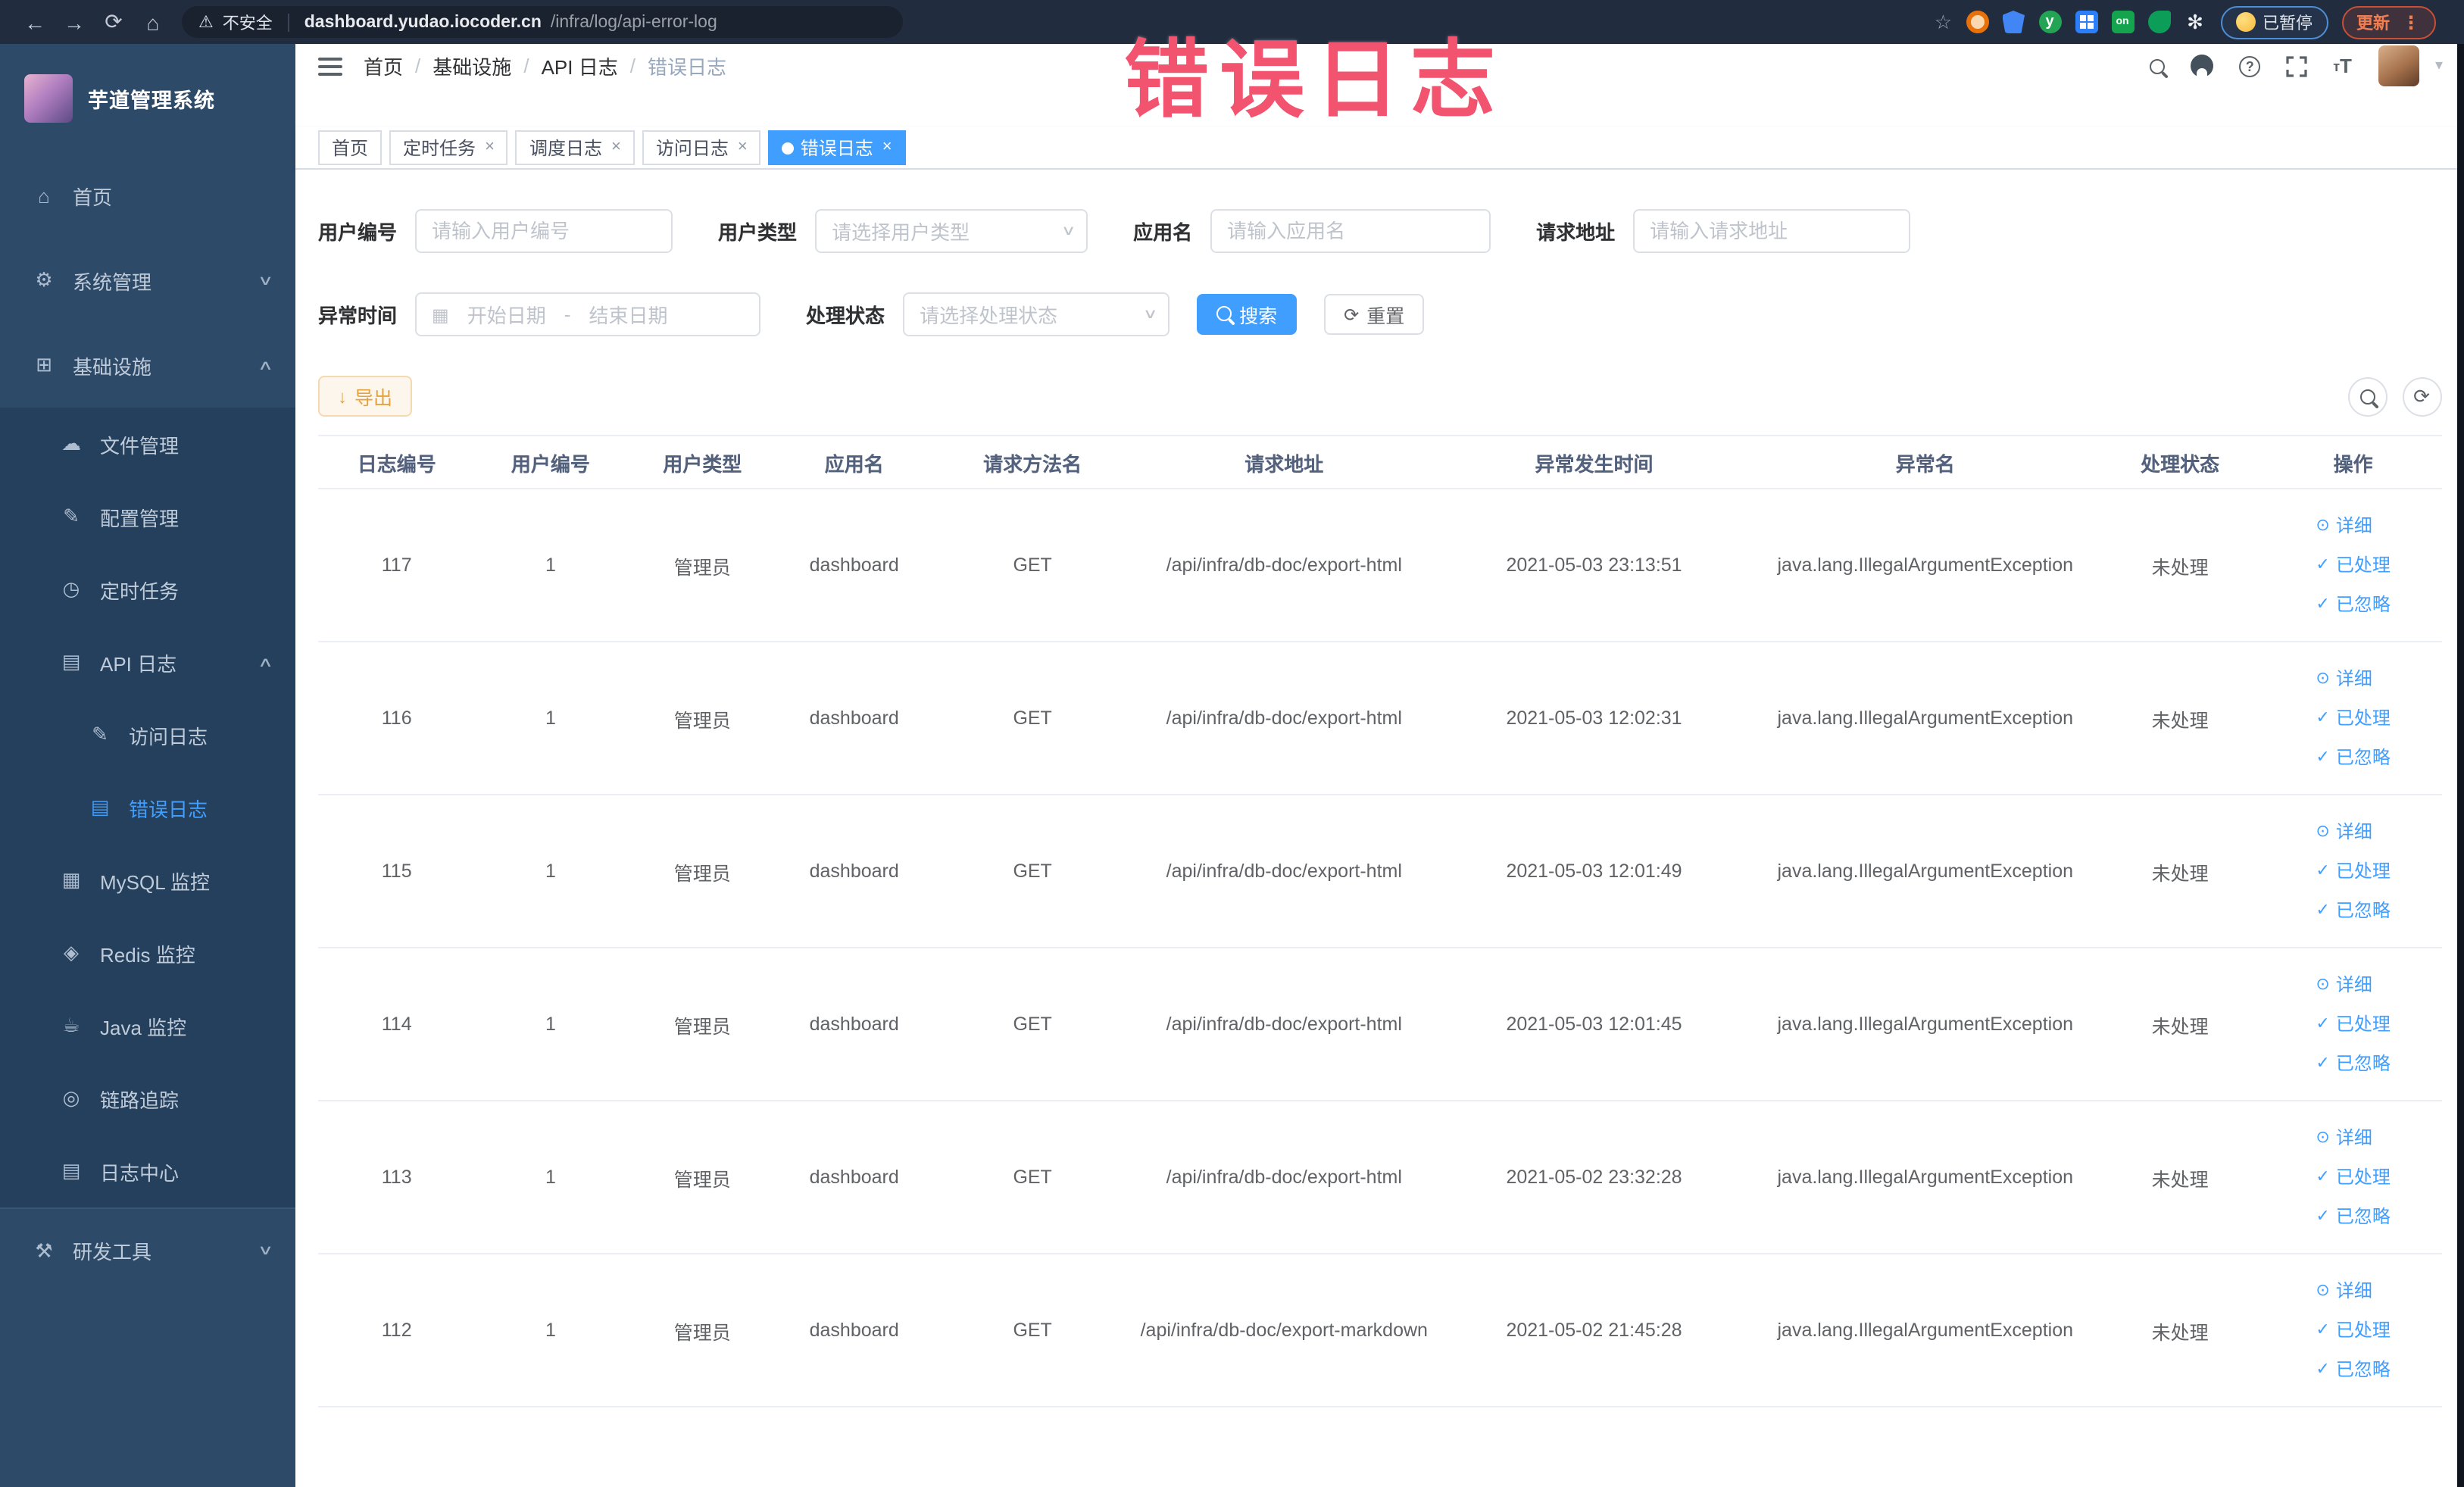  I want to click on update-badge: 更新 ⋮, so click(2388, 22).